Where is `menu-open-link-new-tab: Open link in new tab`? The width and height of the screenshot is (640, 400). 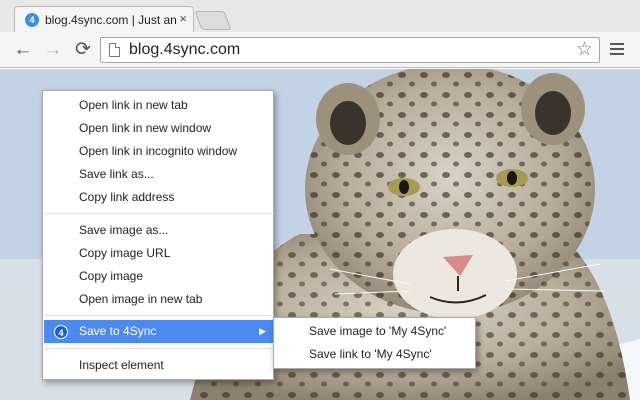
menu-open-link-new-tab: Open link in new tab is located at coordinates (159, 105).